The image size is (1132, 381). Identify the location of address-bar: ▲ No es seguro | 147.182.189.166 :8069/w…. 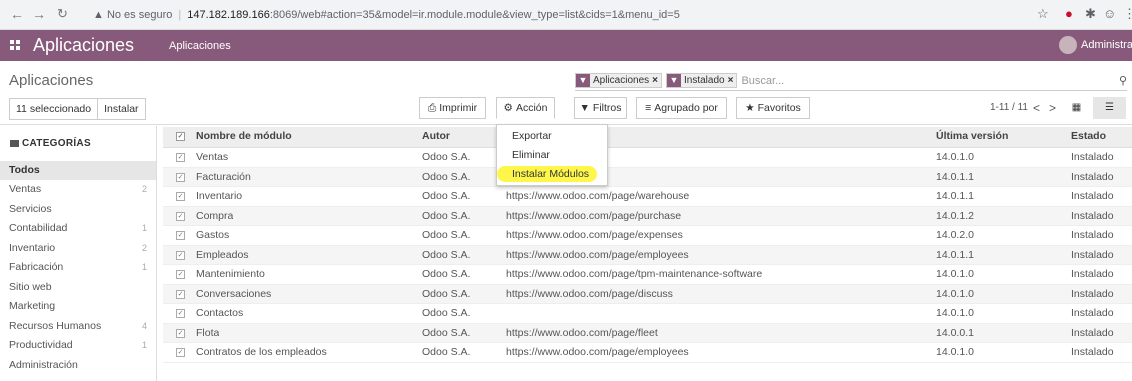
(553, 14).